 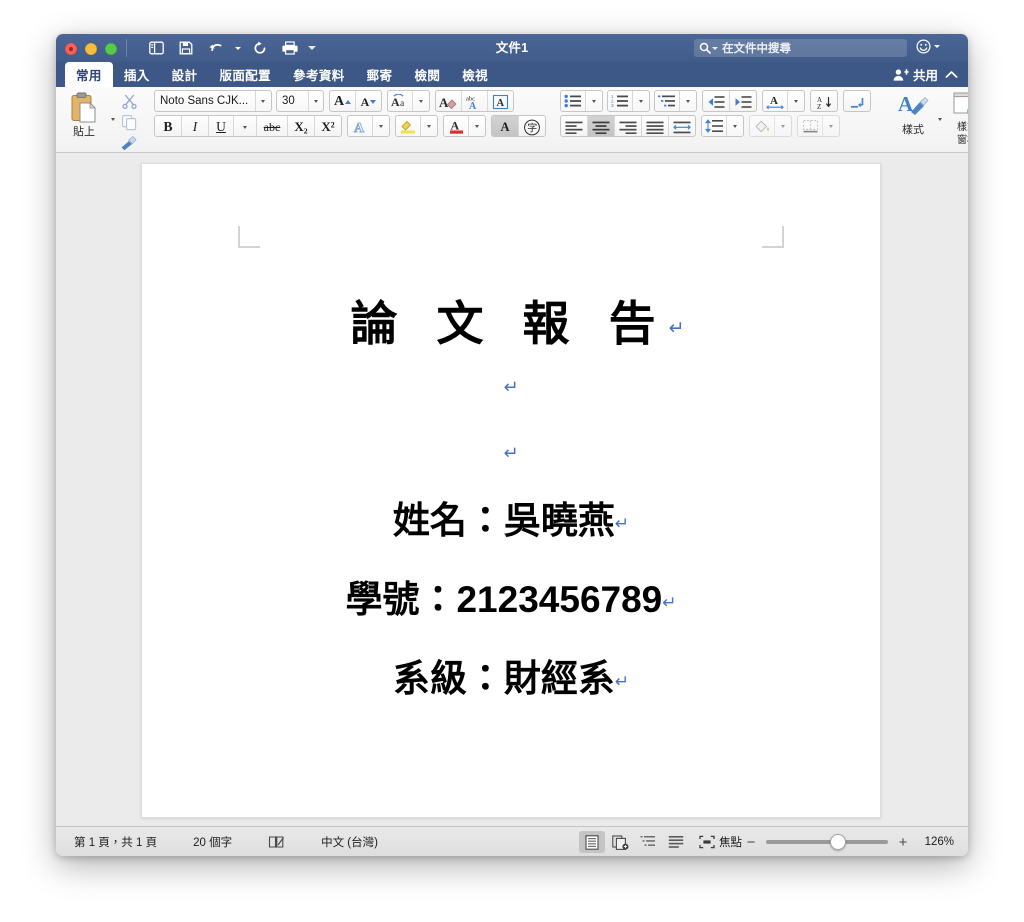 What do you see at coordinates (129, 122) in the screenshot?
I see `copy-button` at bounding box center [129, 122].